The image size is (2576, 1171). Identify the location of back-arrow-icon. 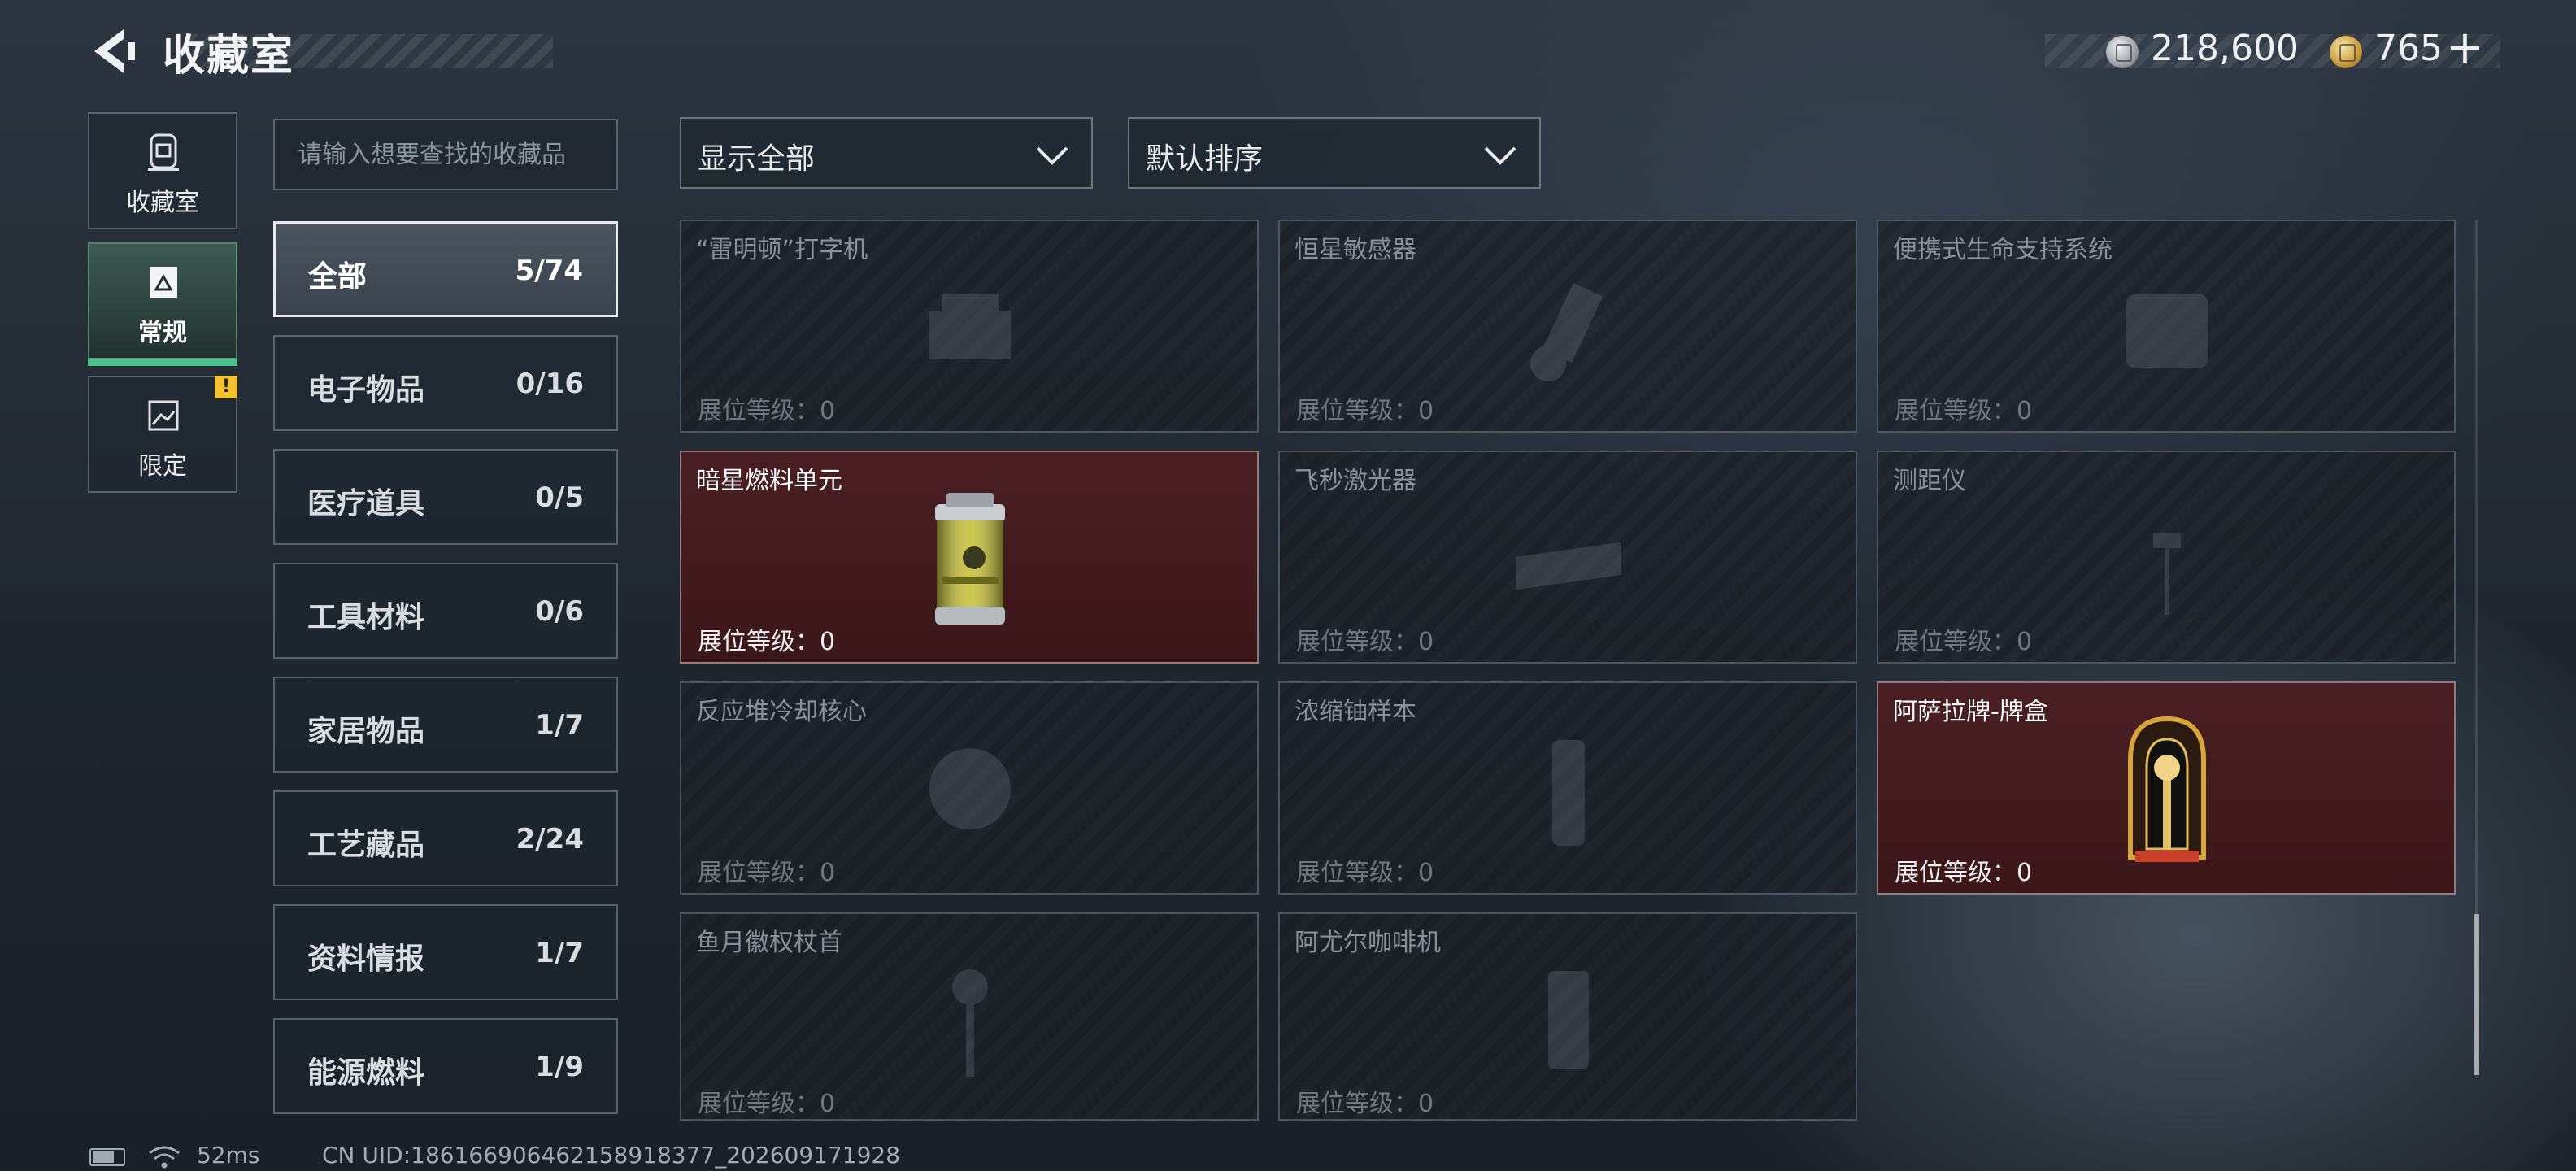
(115, 51).